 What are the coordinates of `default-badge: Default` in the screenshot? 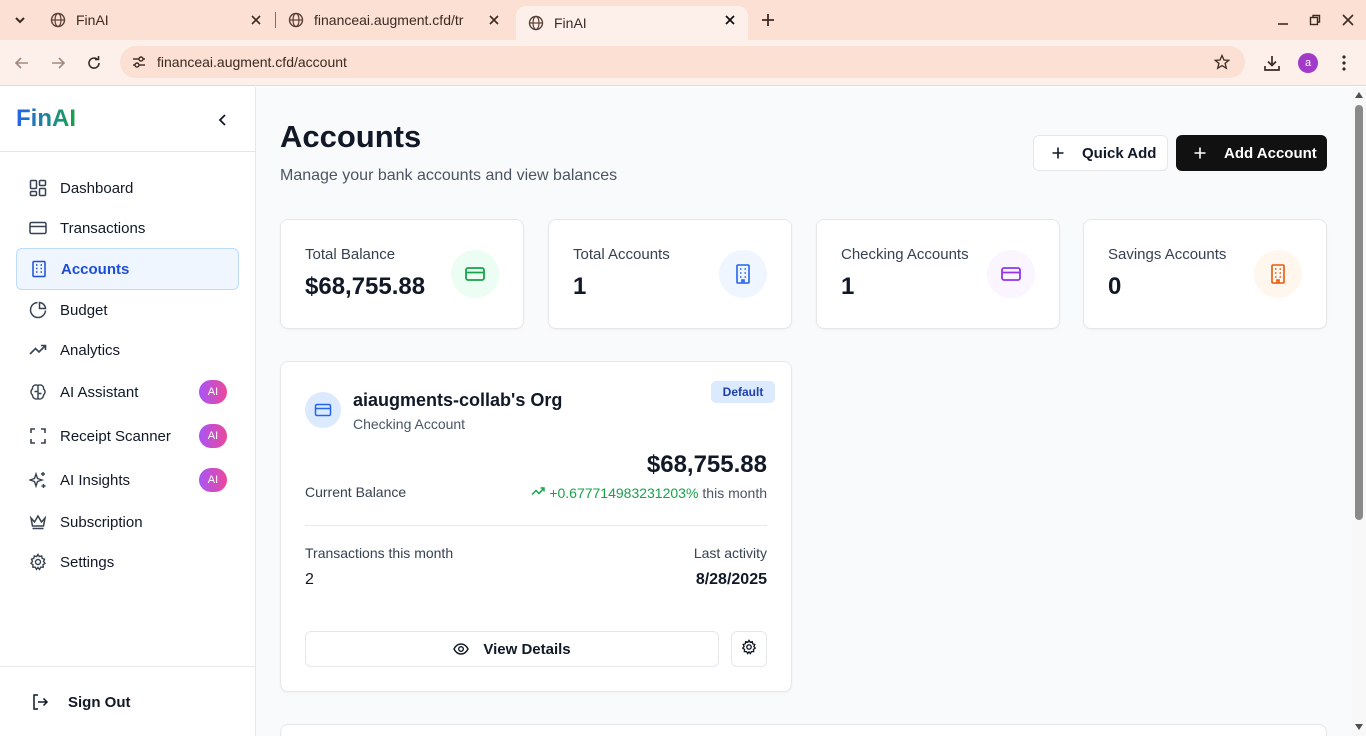 It's located at (743, 392).